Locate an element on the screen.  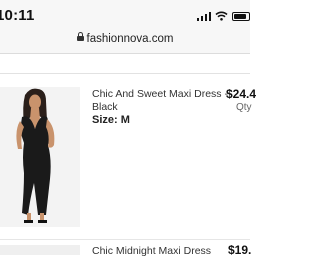
status-bar: 10:11 is located at coordinates (125, 14).